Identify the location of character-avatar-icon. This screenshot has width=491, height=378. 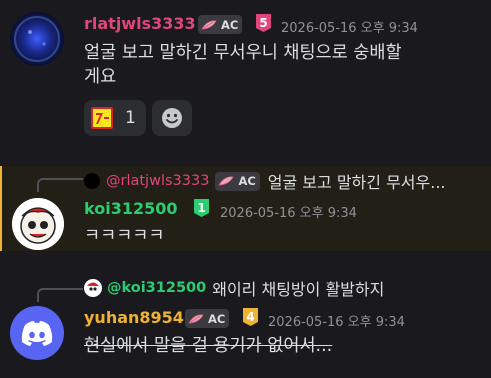
(38, 224).